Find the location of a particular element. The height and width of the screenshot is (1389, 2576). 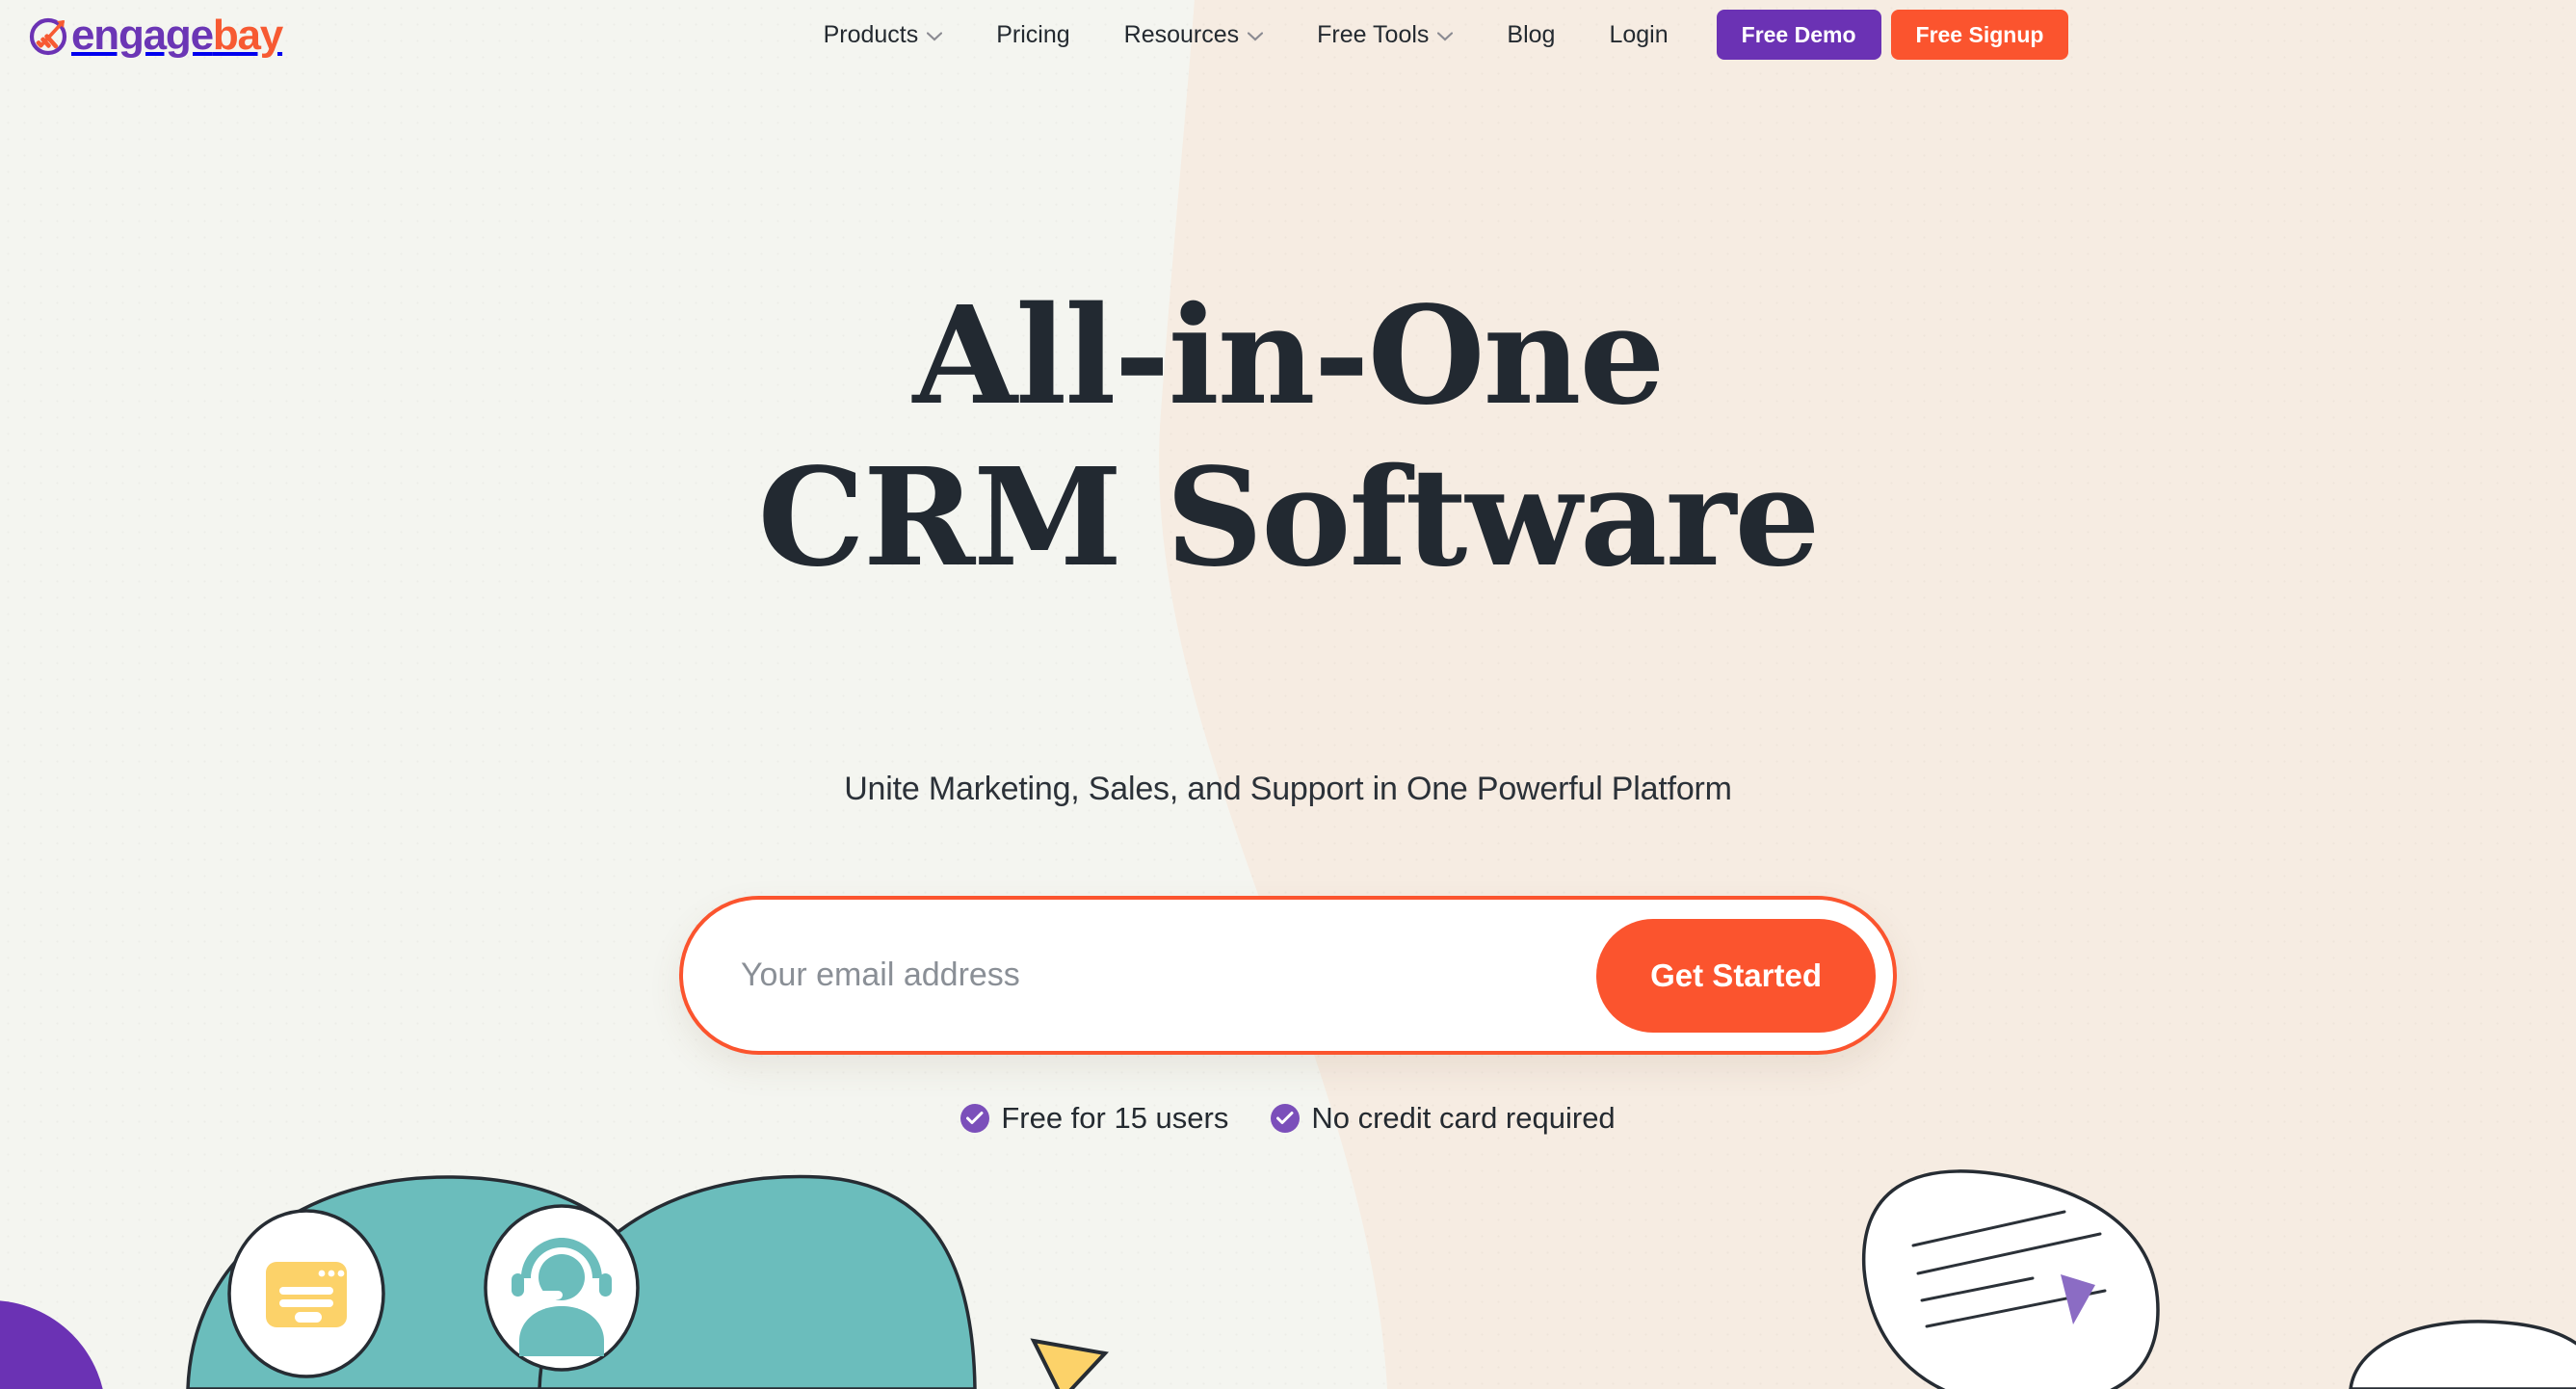

nav-label-login: Login is located at coordinates (1639, 34).